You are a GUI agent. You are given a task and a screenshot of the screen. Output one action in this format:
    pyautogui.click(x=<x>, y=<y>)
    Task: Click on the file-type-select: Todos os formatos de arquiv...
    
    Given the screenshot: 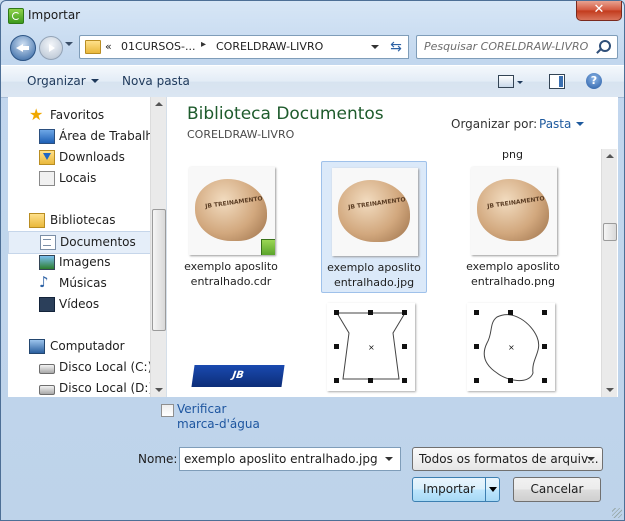 What is the action you would take?
    pyautogui.click(x=507, y=459)
    